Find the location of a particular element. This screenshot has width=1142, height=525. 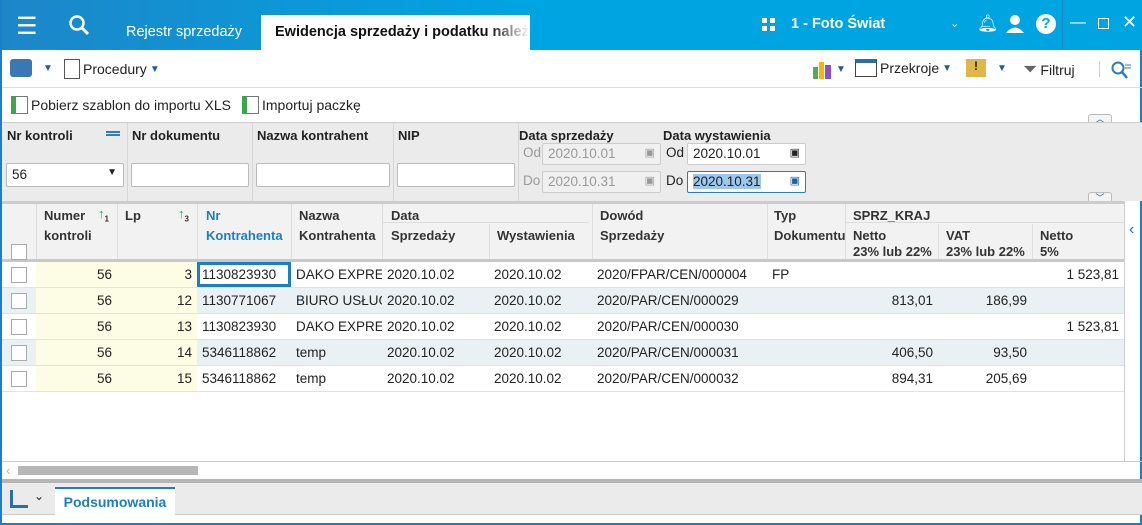

cell-netto-23: 894,31 is located at coordinates (891, 378).